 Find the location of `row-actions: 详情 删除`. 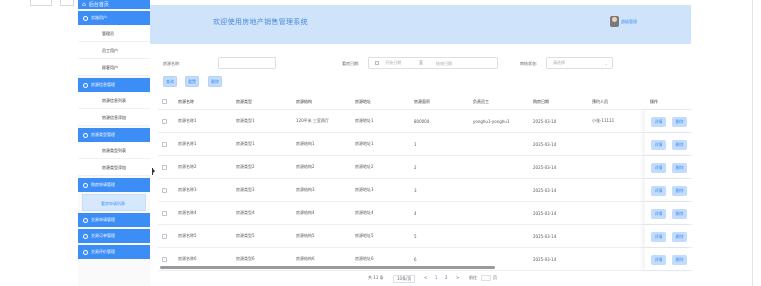

row-actions: 详情 删除 is located at coordinates (668, 236).